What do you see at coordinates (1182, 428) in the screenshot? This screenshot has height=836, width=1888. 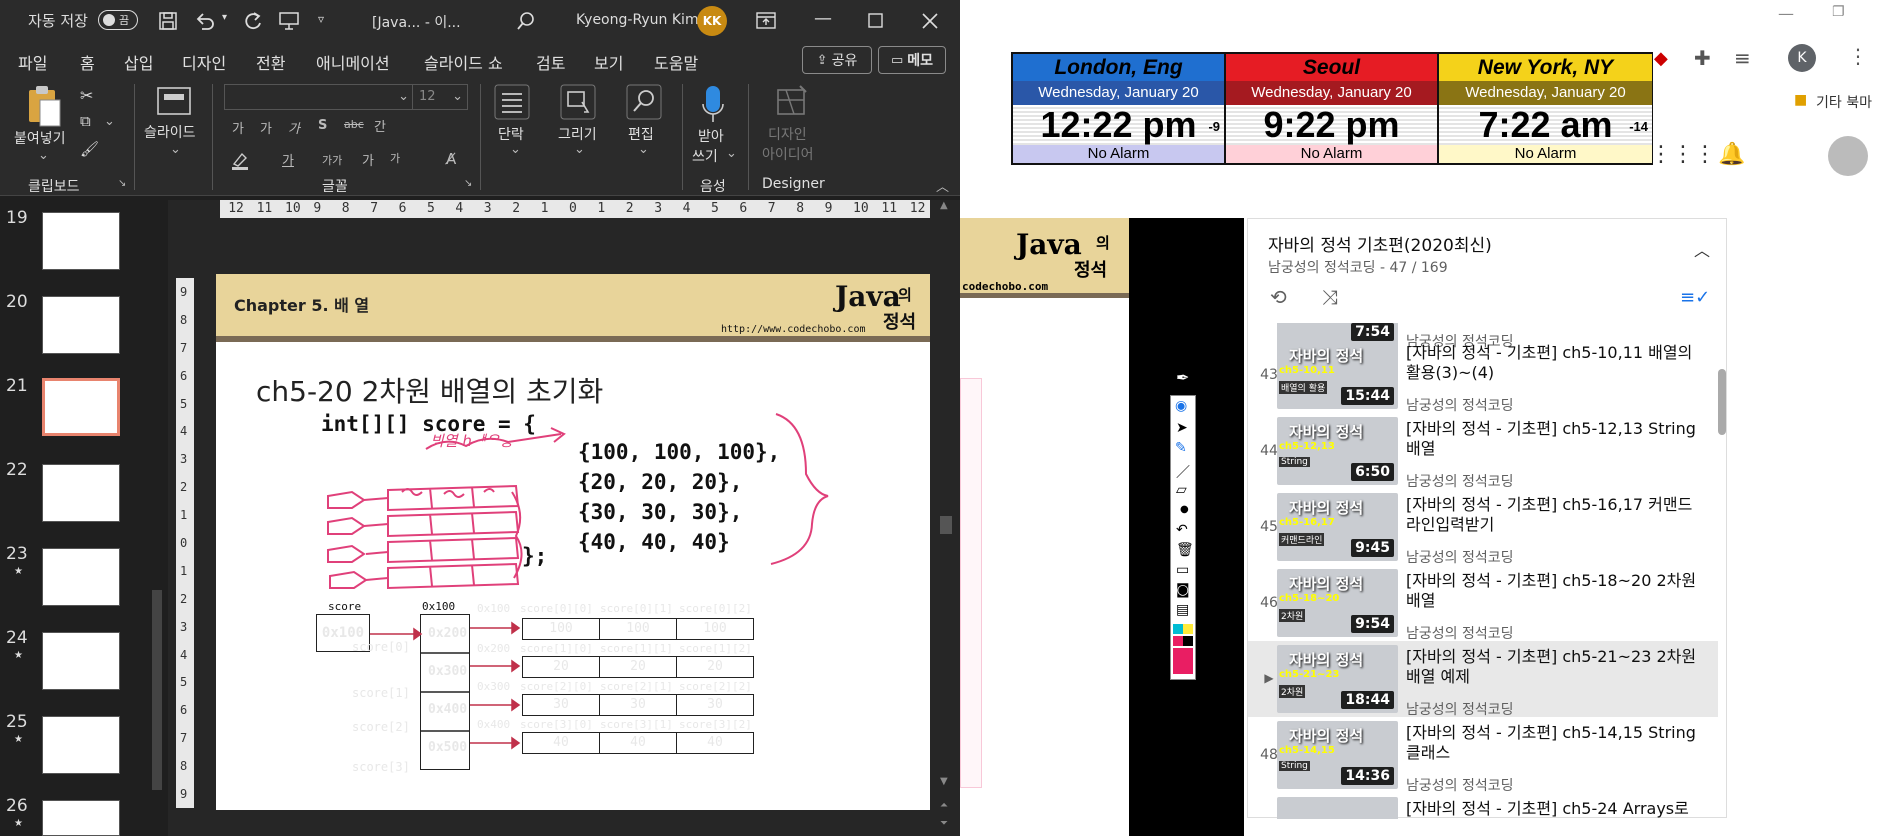 I see `cursor-icon: ➤` at bounding box center [1182, 428].